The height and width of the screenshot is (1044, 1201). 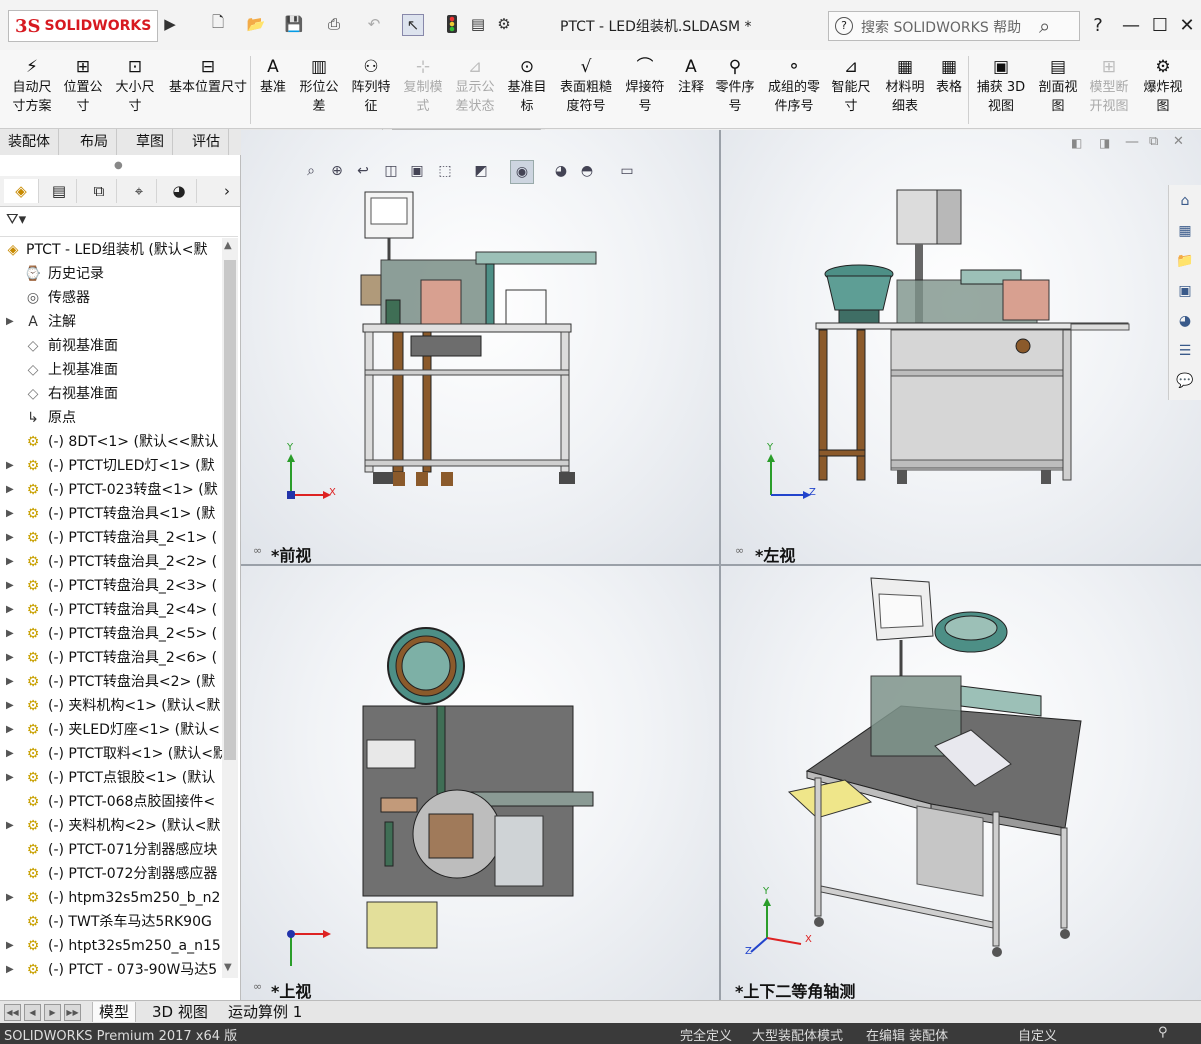 What do you see at coordinates (1178, 141) in the screenshot?
I see `viewport-close-icon: ✕` at bounding box center [1178, 141].